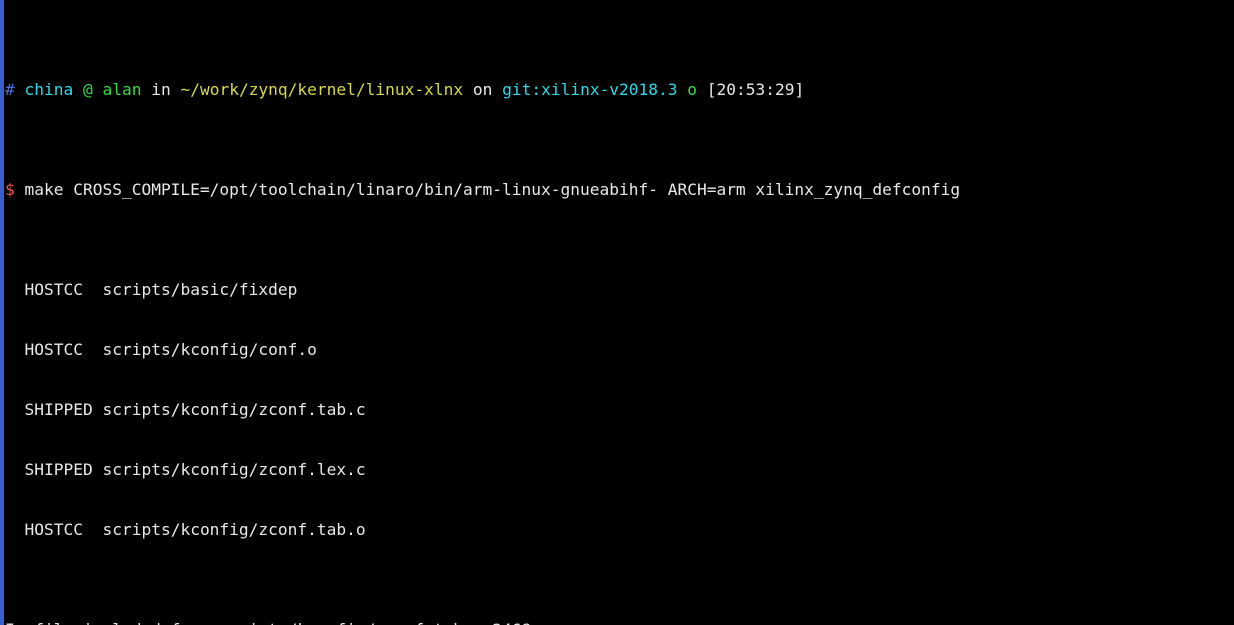 This screenshot has width=1234, height=625. I want to click on build-step-target: scripts/kconfig/zconf.tab.c, so click(234, 409).